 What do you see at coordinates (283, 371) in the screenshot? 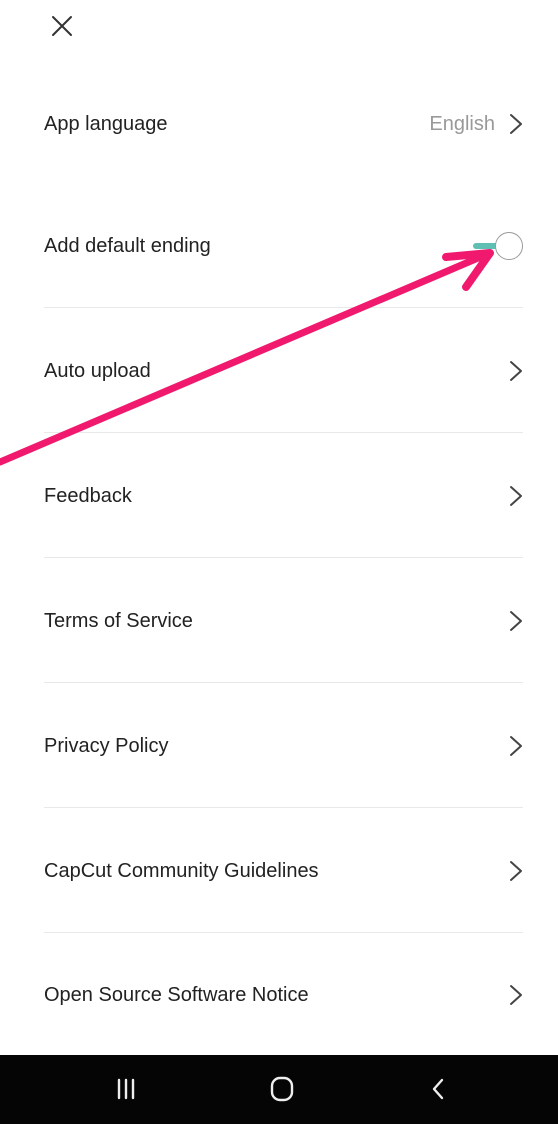
I see `settings-row-auto-upload: Auto upload` at bounding box center [283, 371].